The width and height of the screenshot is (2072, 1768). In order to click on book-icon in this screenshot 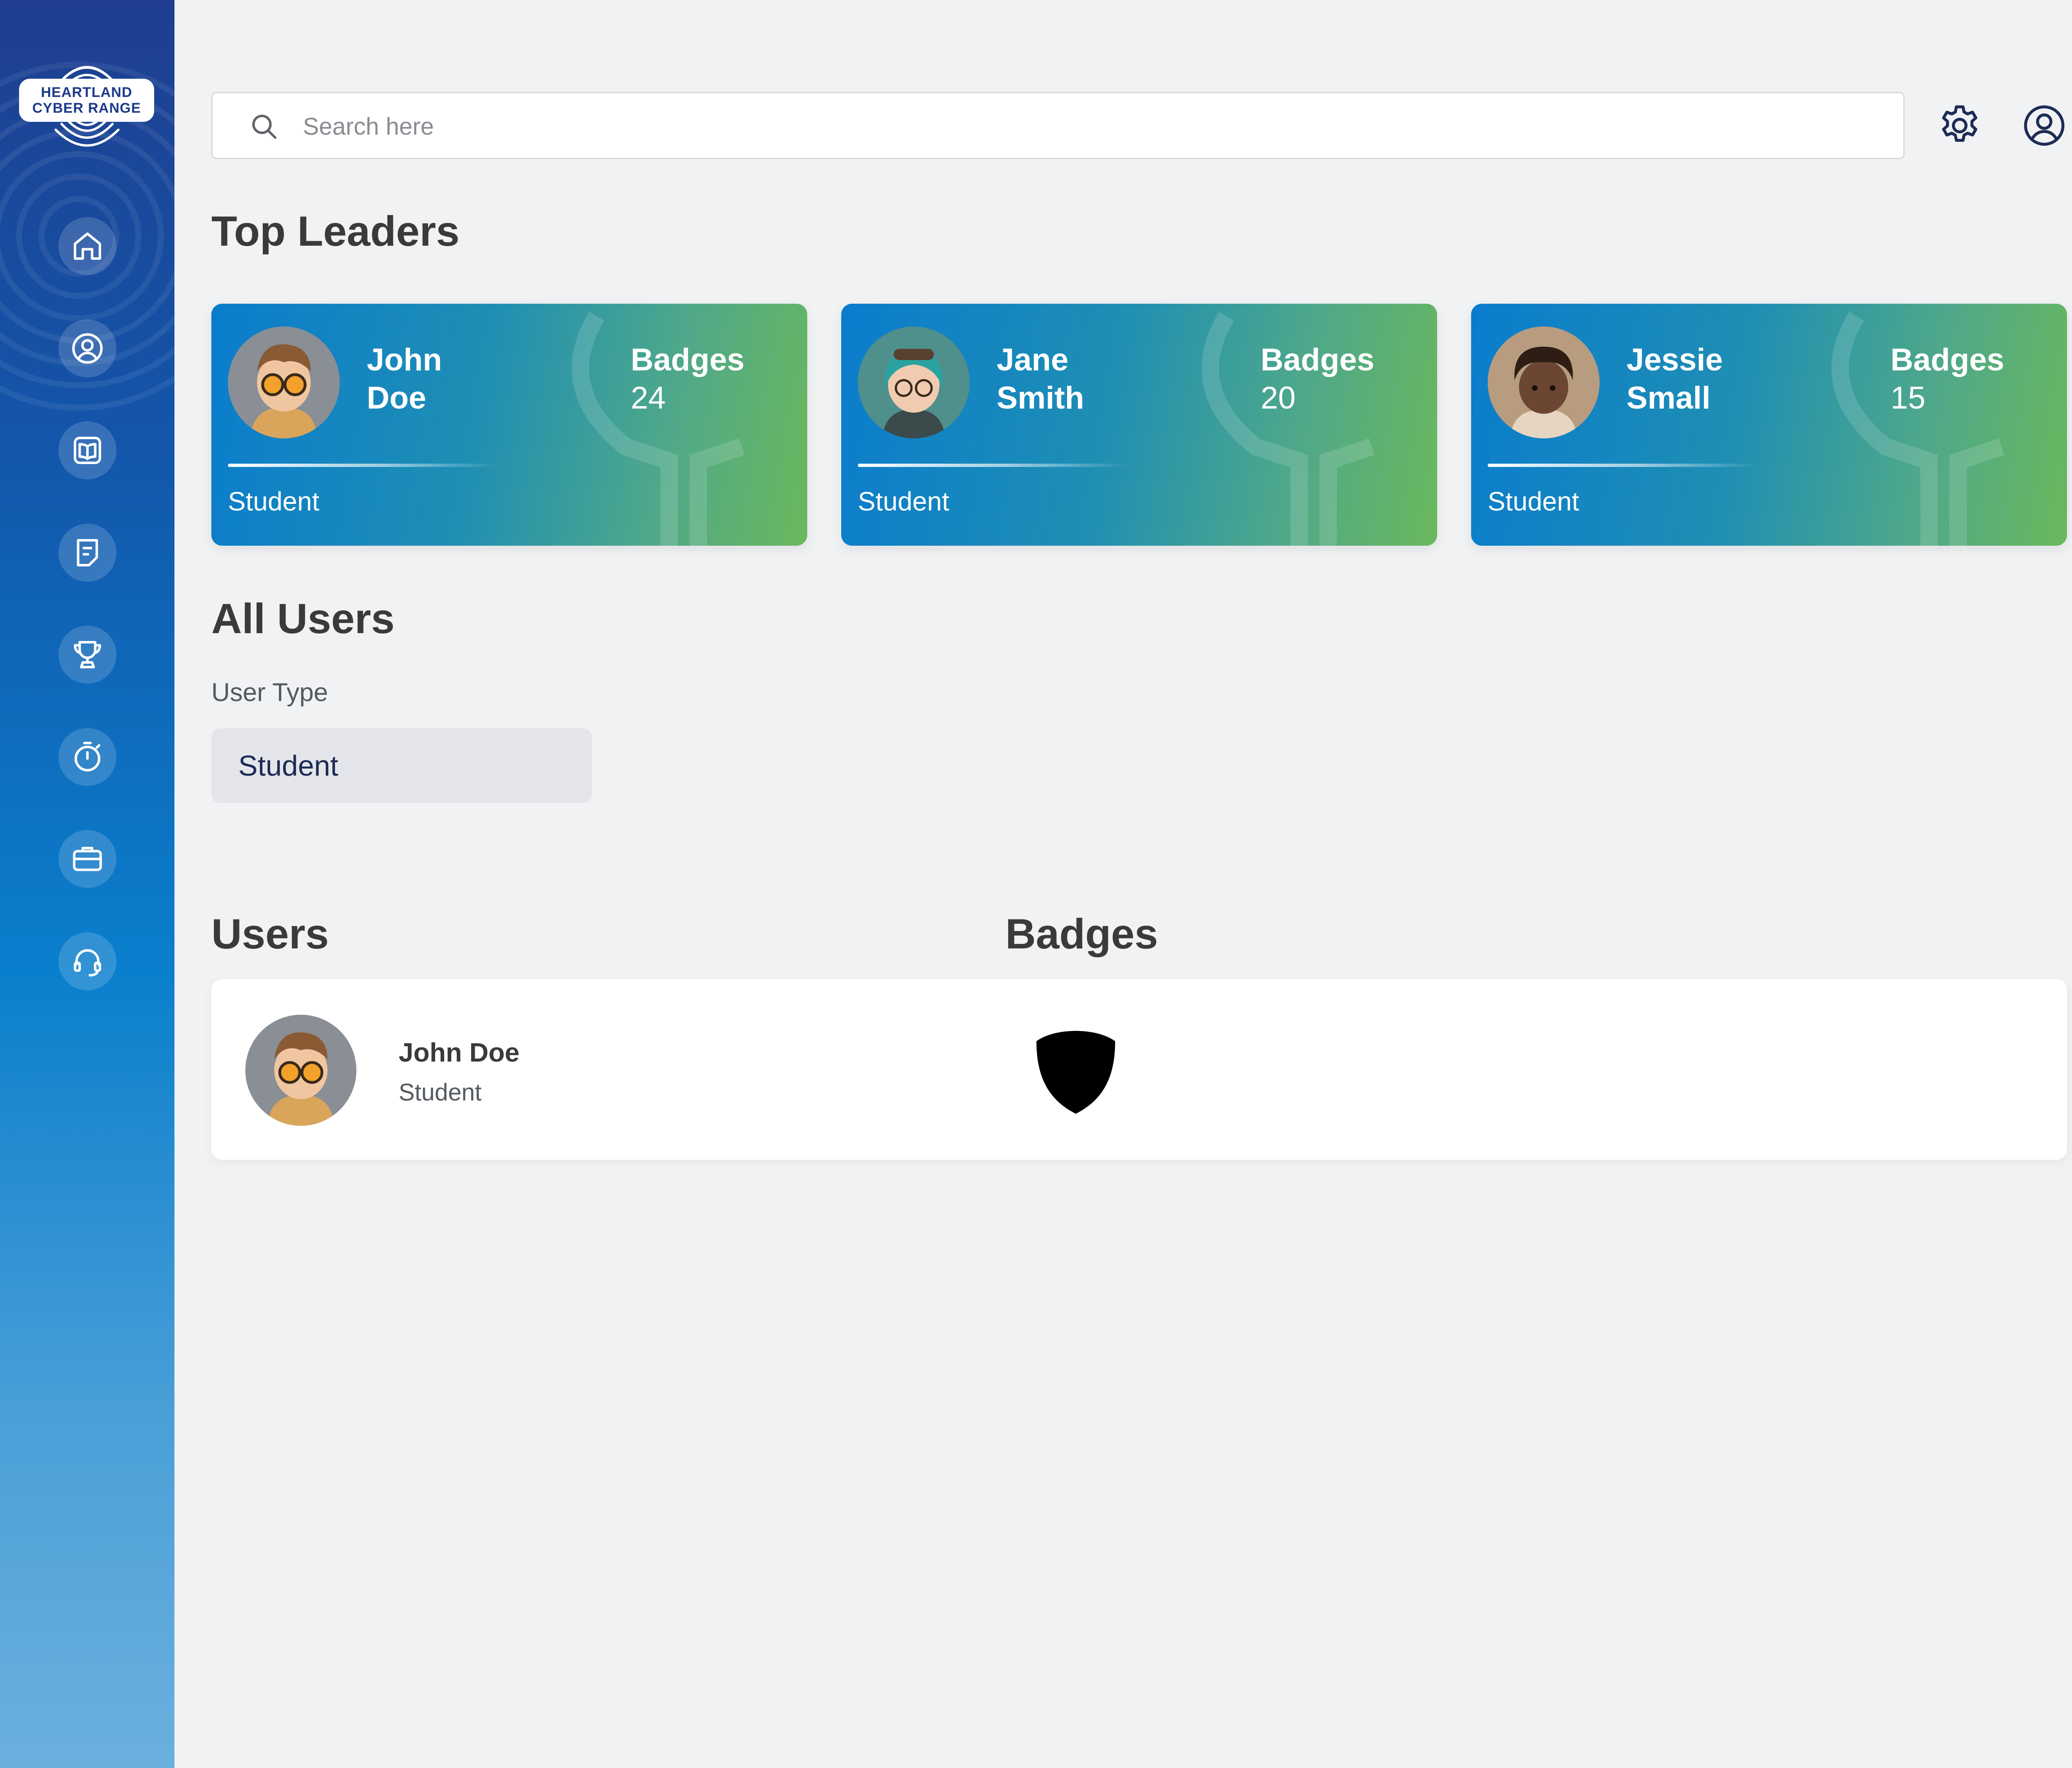, I will do `click(87, 451)`.